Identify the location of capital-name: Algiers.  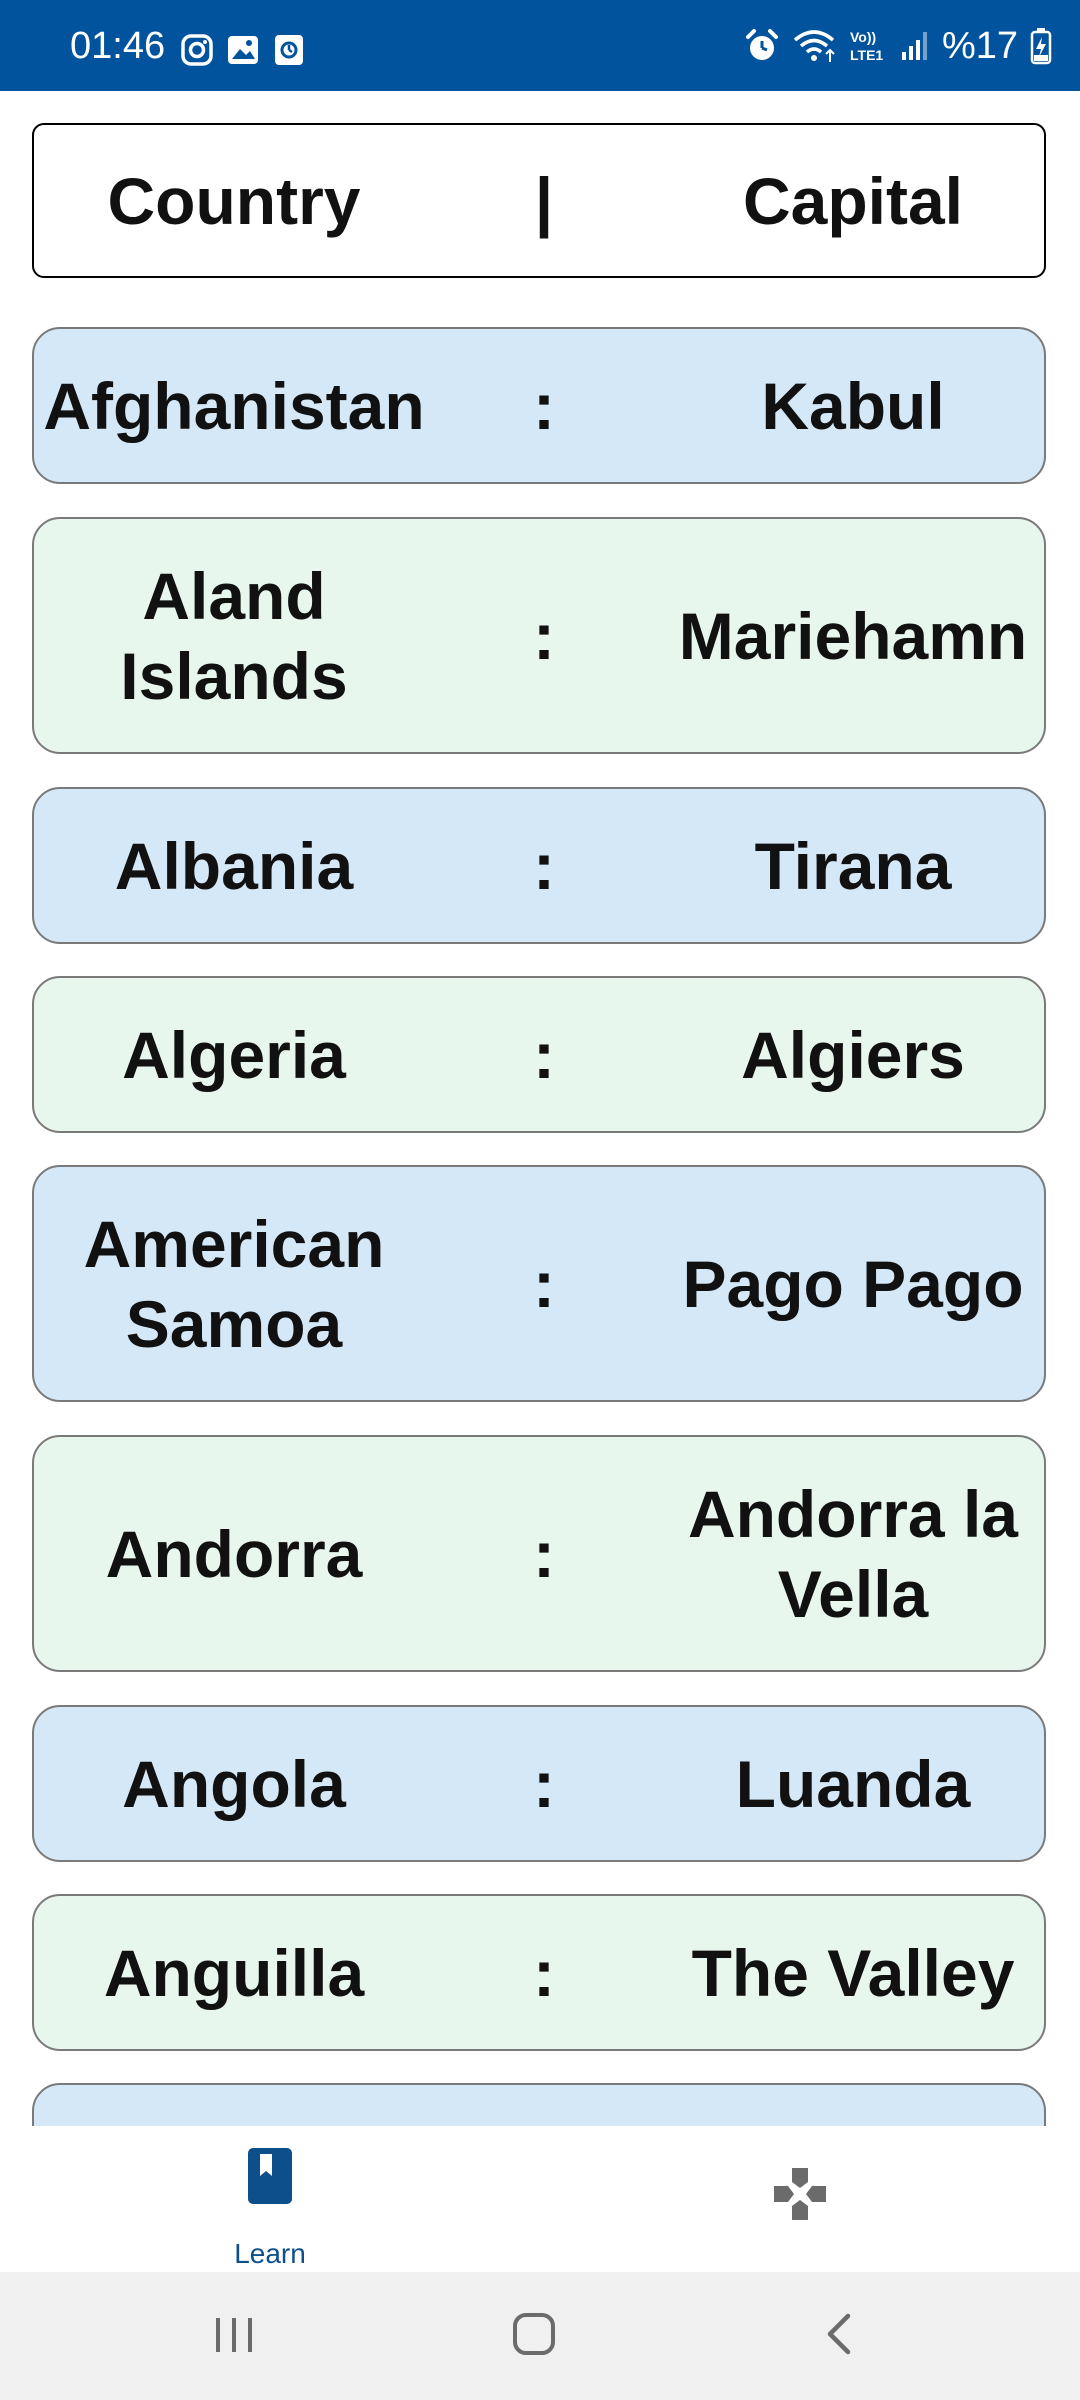
(853, 1054).